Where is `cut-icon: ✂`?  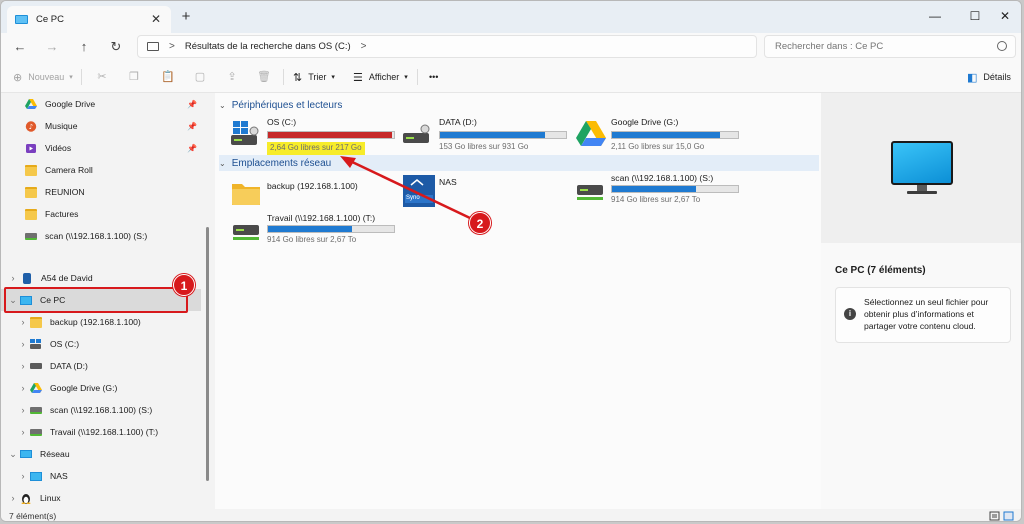 cut-icon: ✂ is located at coordinates (102, 77).